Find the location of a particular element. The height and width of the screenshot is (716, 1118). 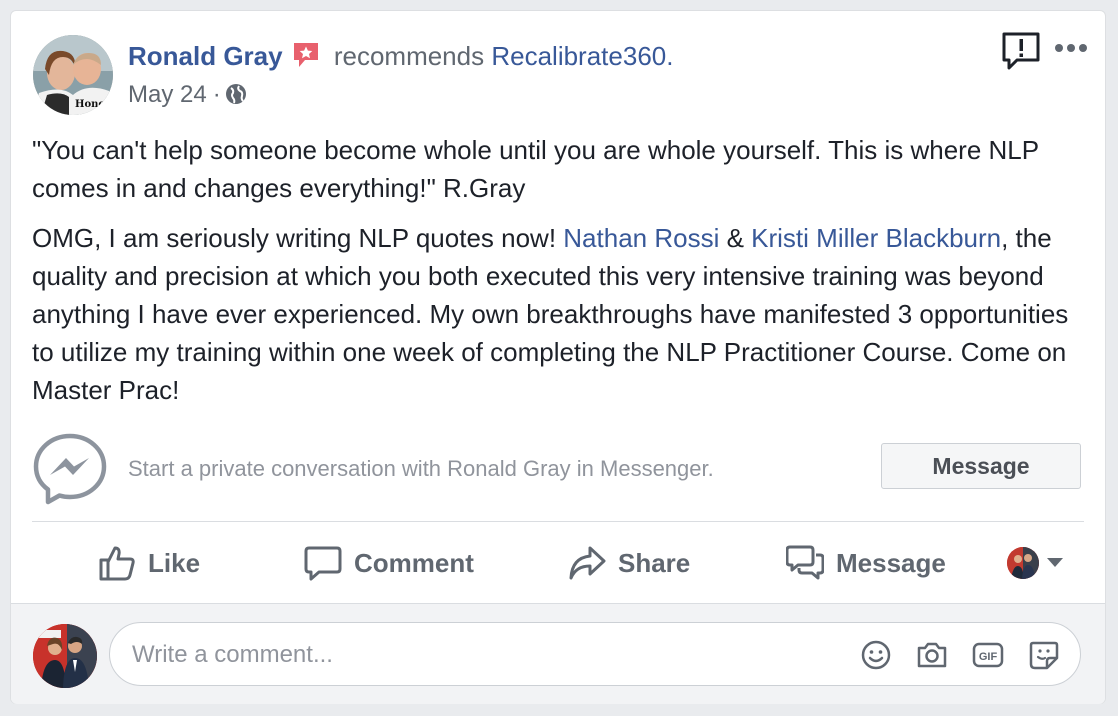

like-button: Like is located at coordinates (149, 563).